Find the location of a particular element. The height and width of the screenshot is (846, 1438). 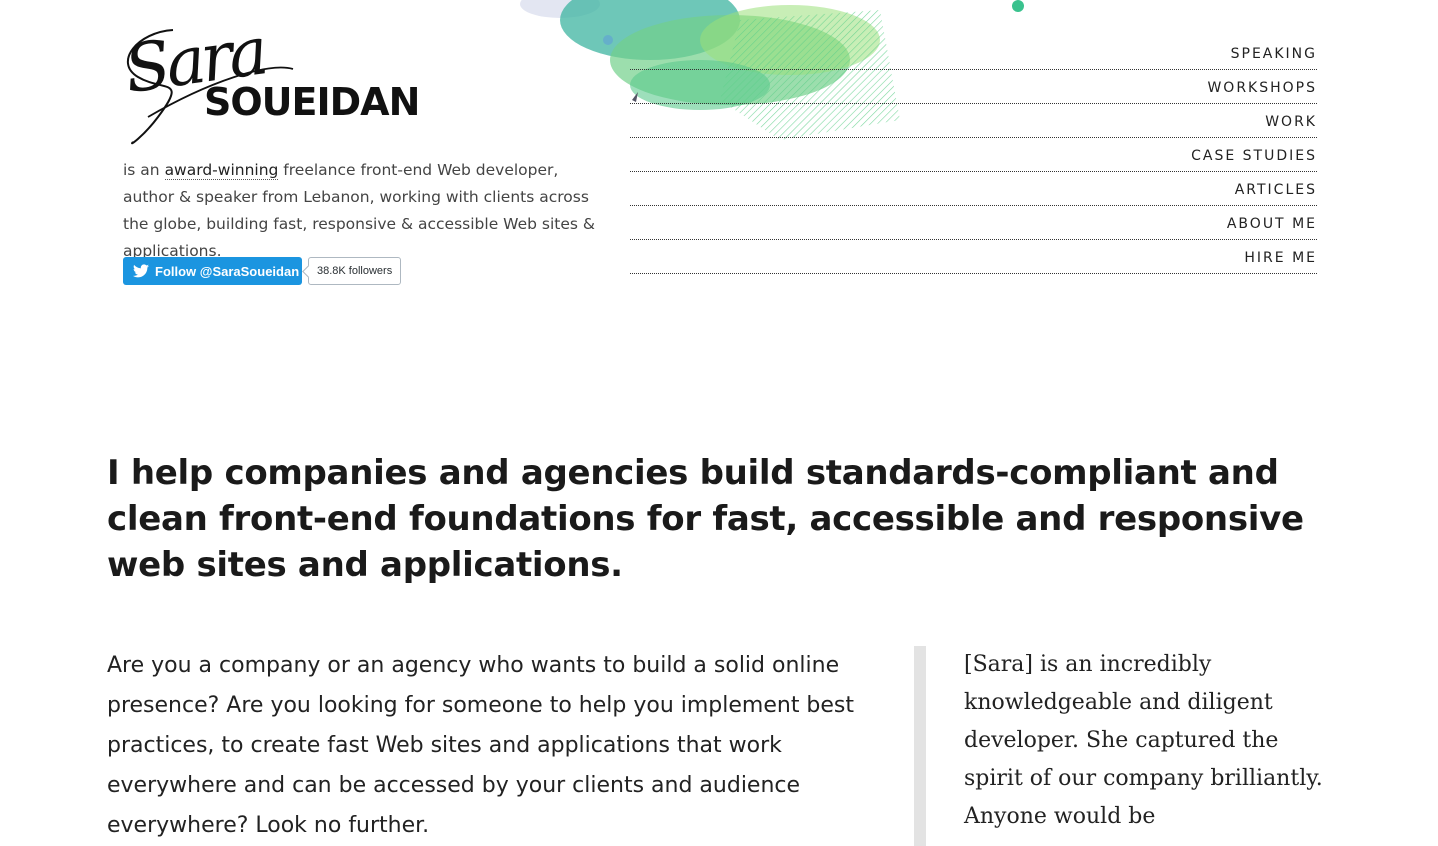

twitter-follow-button: Follow @SaraSoueidan is located at coordinates (212, 271).